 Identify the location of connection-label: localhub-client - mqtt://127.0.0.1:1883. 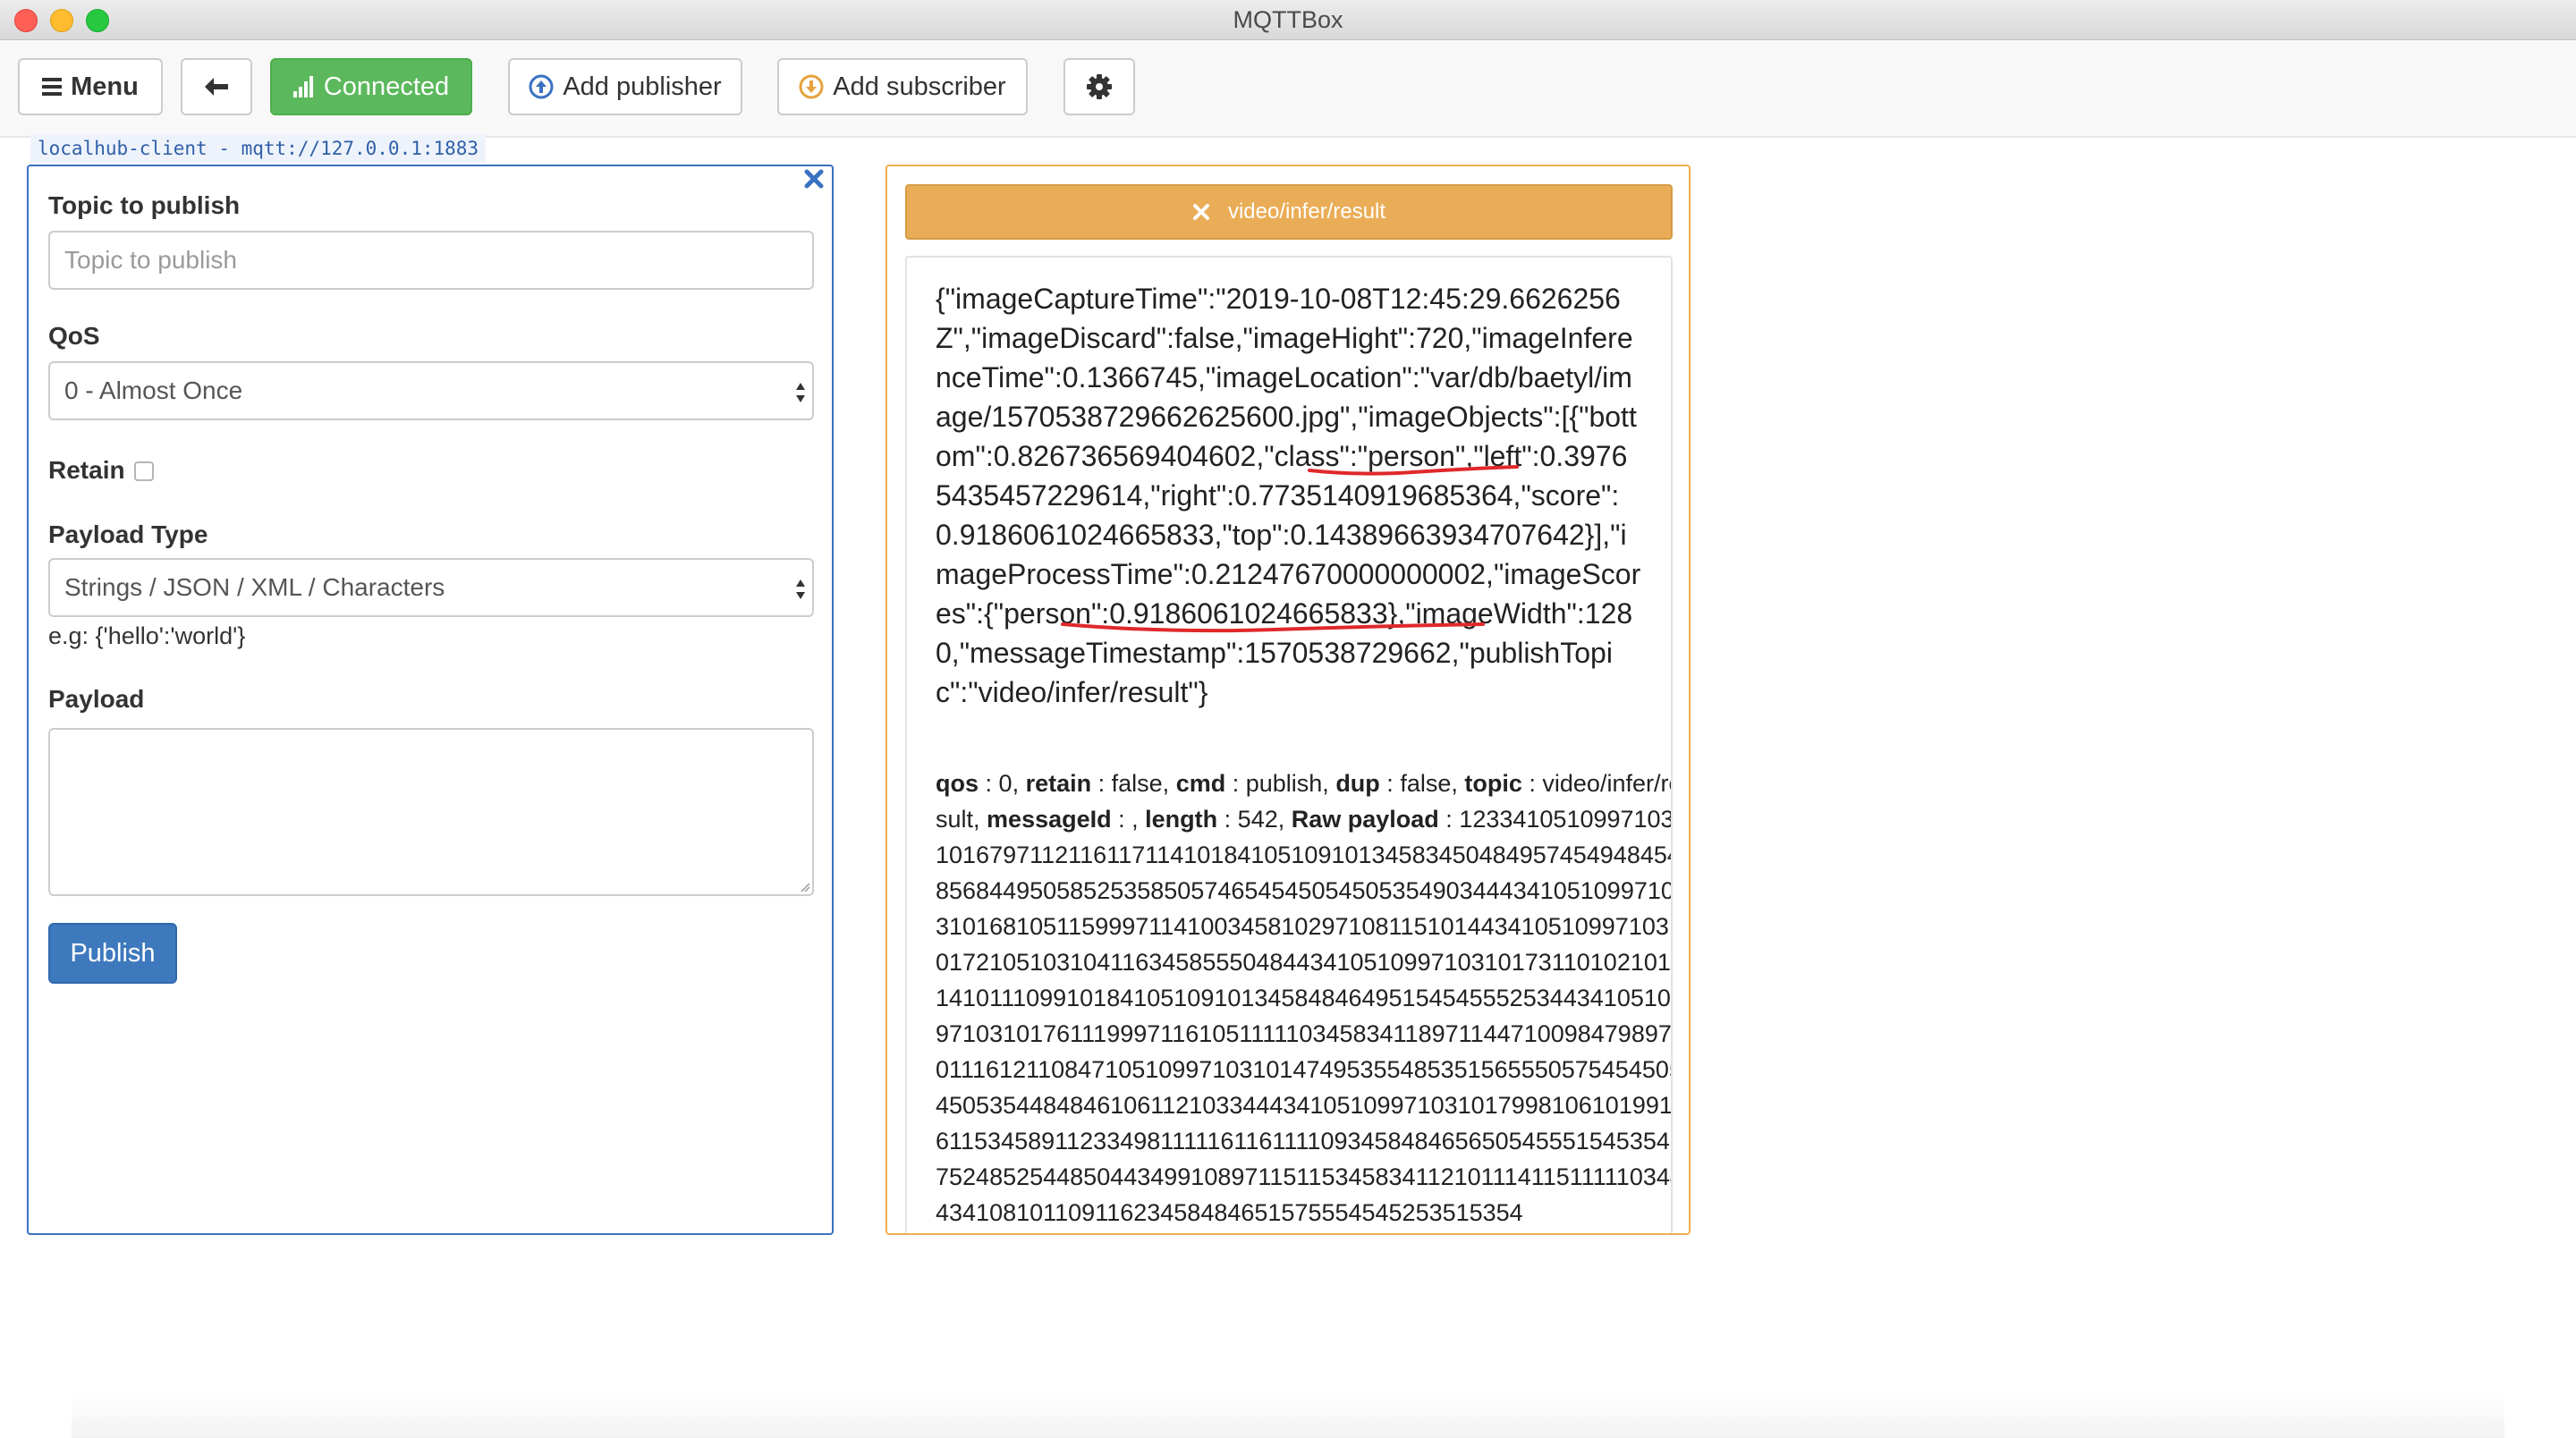
(258, 148).